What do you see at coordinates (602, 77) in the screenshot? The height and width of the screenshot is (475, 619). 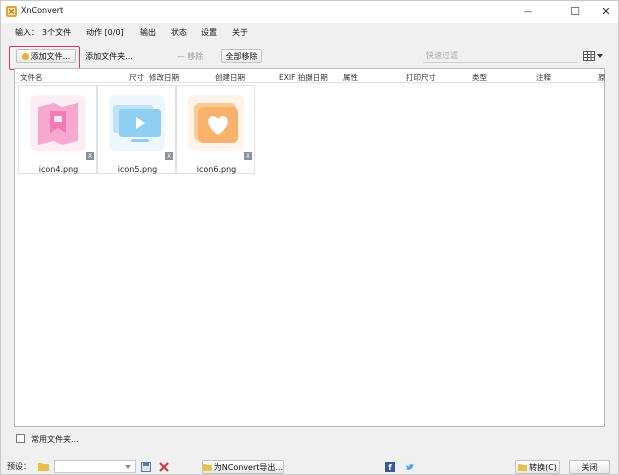 I see `column-more: 原` at bounding box center [602, 77].